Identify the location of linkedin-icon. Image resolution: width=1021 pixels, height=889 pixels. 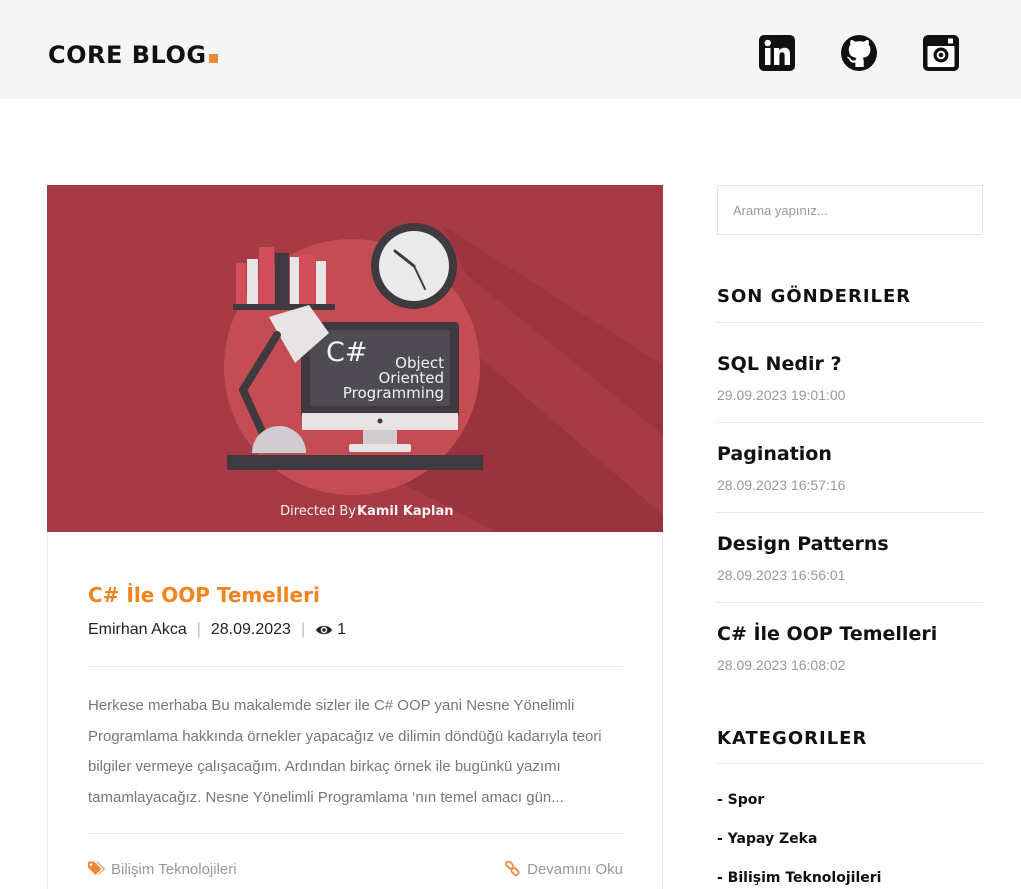
(777, 53).